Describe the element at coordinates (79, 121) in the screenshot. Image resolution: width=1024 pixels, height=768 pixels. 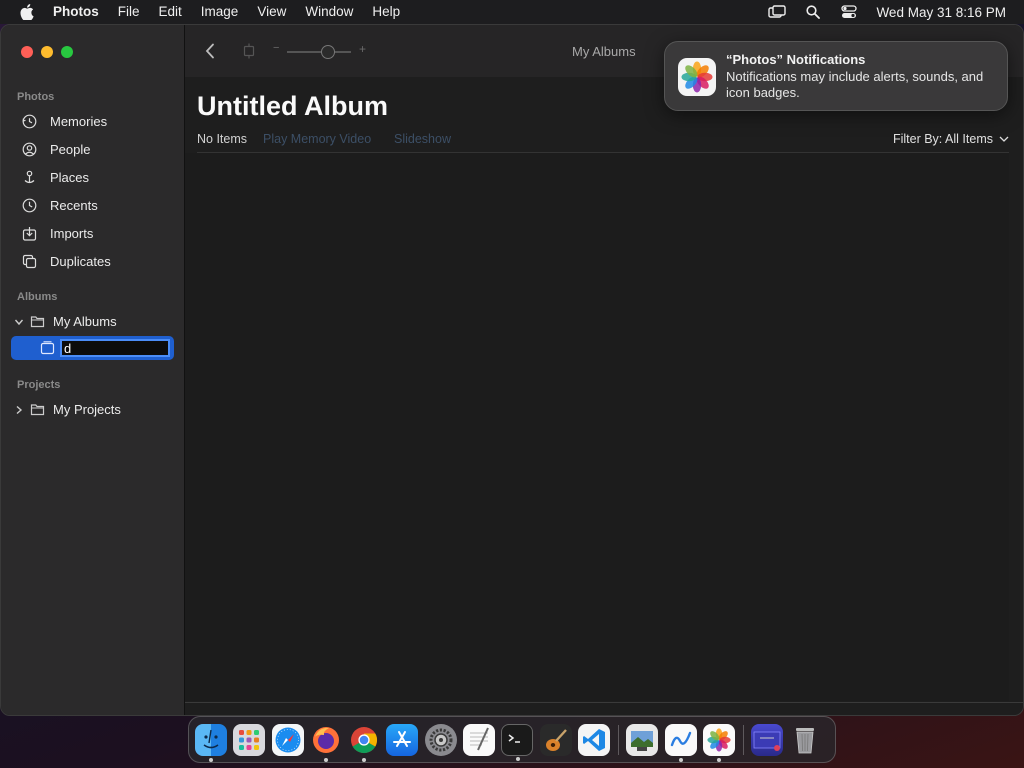
I see `sidebar-item-label: Memories` at that location.